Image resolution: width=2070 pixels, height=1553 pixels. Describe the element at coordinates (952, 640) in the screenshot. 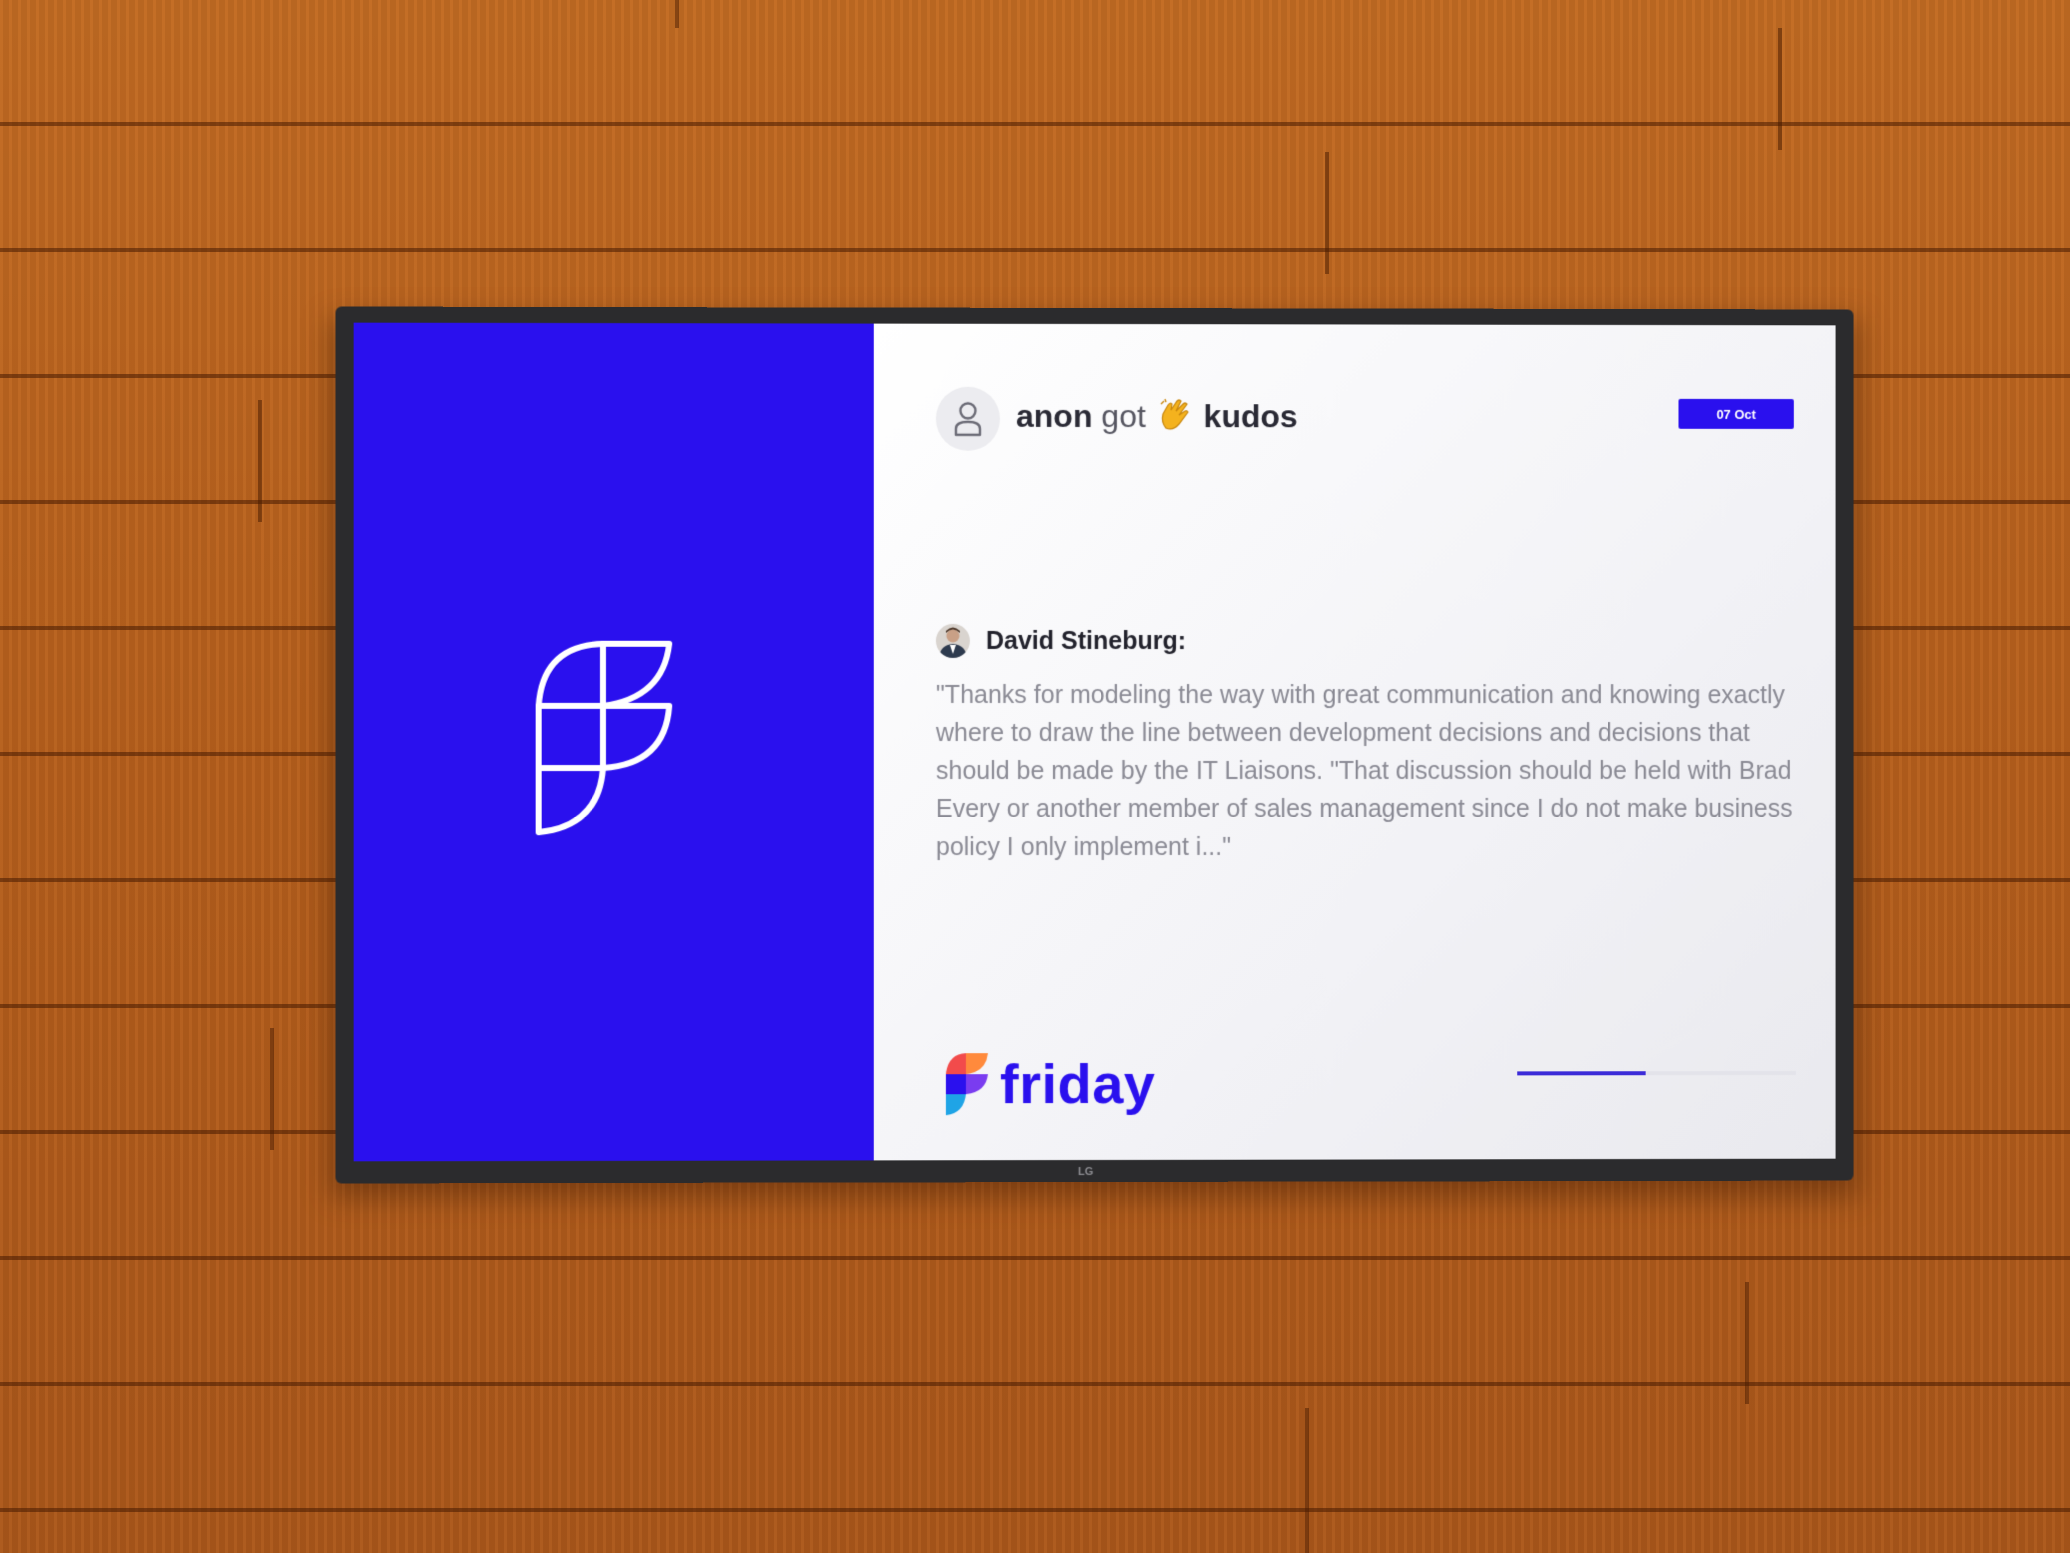

I see `author-avatar` at that location.